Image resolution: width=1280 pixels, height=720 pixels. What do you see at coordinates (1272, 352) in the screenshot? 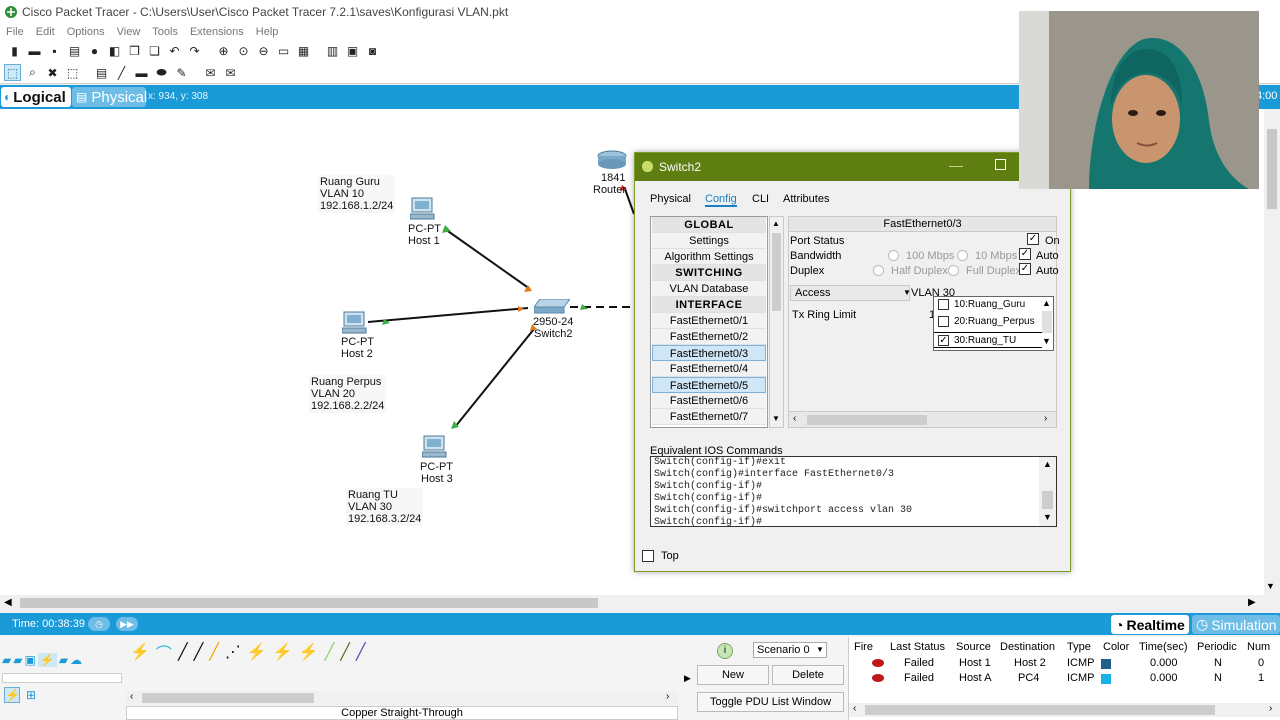
I see `canvas-vertical-scrollbar: ▼` at bounding box center [1272, 352].